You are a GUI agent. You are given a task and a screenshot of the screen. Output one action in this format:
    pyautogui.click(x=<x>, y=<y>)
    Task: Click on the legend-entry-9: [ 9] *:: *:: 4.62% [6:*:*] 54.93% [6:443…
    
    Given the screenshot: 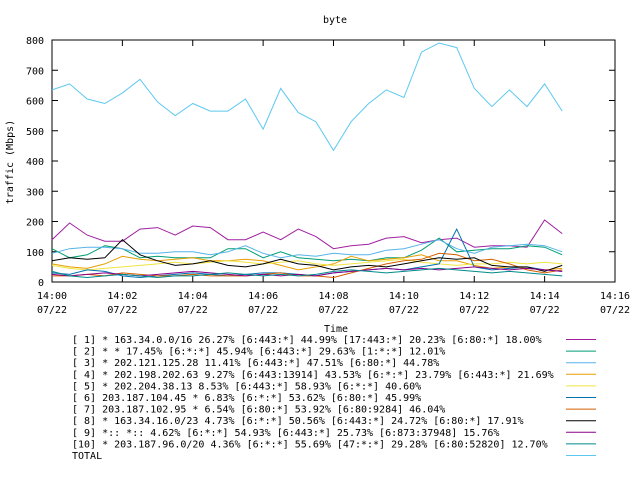 What is the action you would take?
    pyautogui.click(x=285, y=433)
    